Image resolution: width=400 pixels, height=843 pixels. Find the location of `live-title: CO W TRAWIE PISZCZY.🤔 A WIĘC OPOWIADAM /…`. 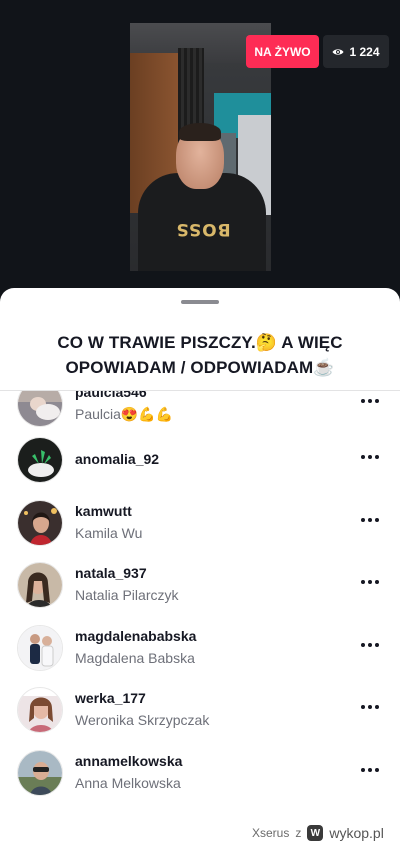

live-title: CO W TRAWIE PISZCZY.🤔 A WIĘC OPOWIADAM /… is located at coordinates (200, 355).